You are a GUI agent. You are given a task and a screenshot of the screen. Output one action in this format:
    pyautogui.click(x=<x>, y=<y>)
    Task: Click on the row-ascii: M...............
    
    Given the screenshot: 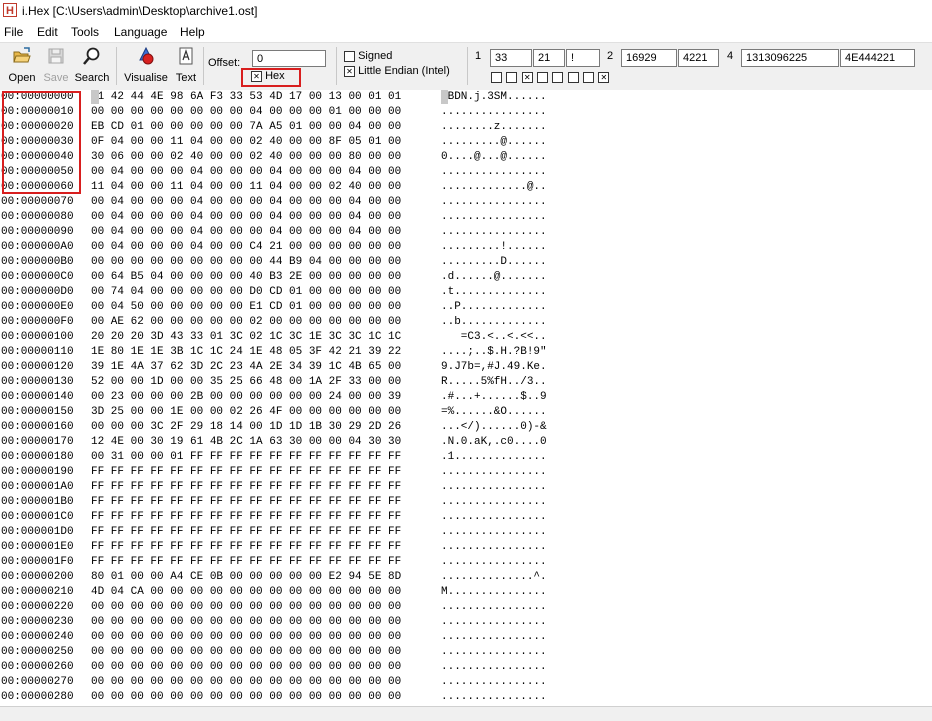 What is the action you would take?
    pyautogui.click(x=494, y=592)
    